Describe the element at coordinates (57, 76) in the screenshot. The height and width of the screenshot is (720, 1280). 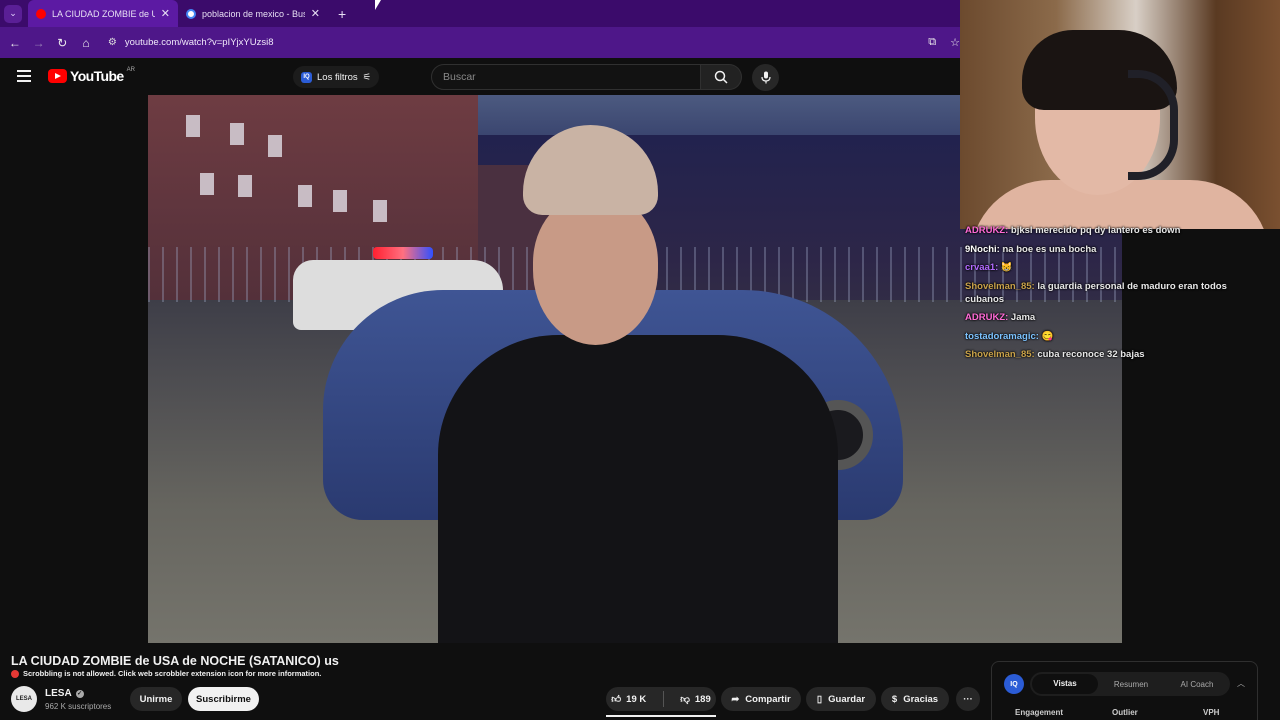
I see `youtube-play-icon` at that location.